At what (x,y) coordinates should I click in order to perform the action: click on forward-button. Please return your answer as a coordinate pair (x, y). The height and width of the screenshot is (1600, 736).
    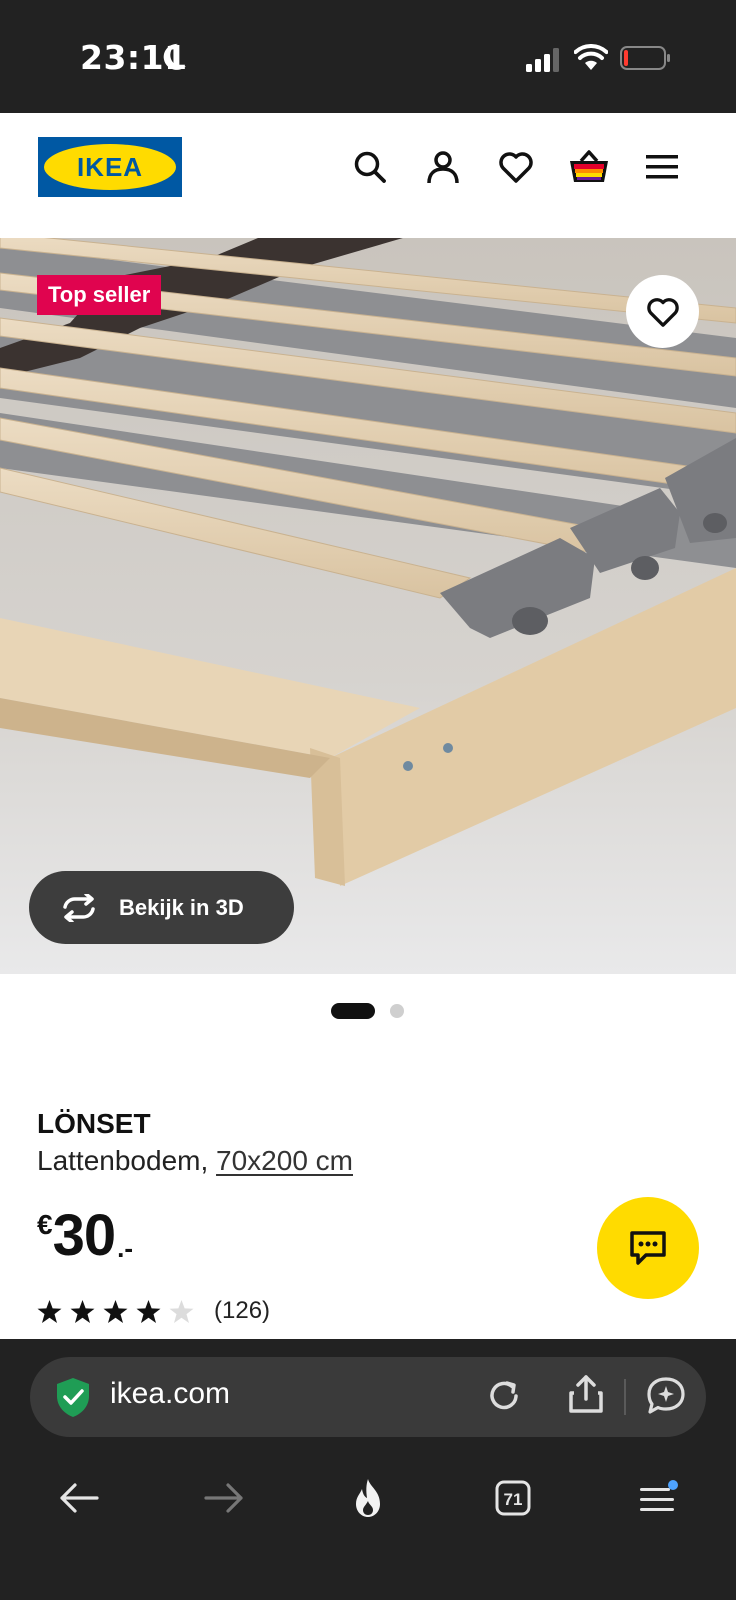
    Looking at the image, I should click on (224, 1498).